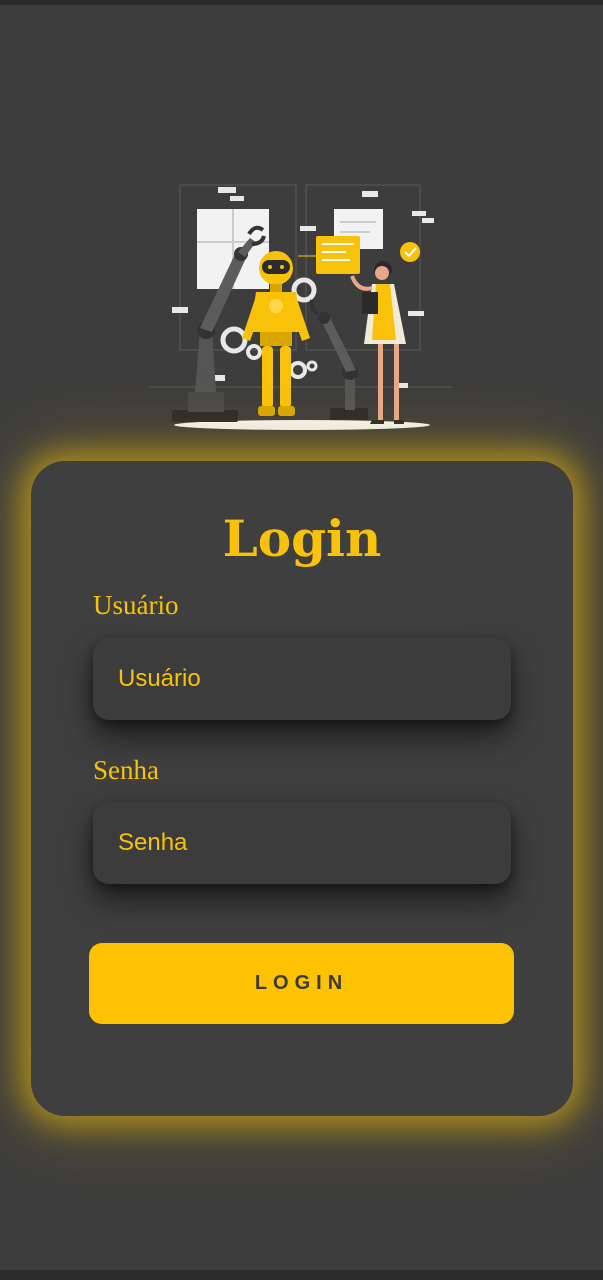  What do you see at coordinates (301, 983) in the screenshot?
I see `login-button: LOGIN` at bounding box center [301, 983].